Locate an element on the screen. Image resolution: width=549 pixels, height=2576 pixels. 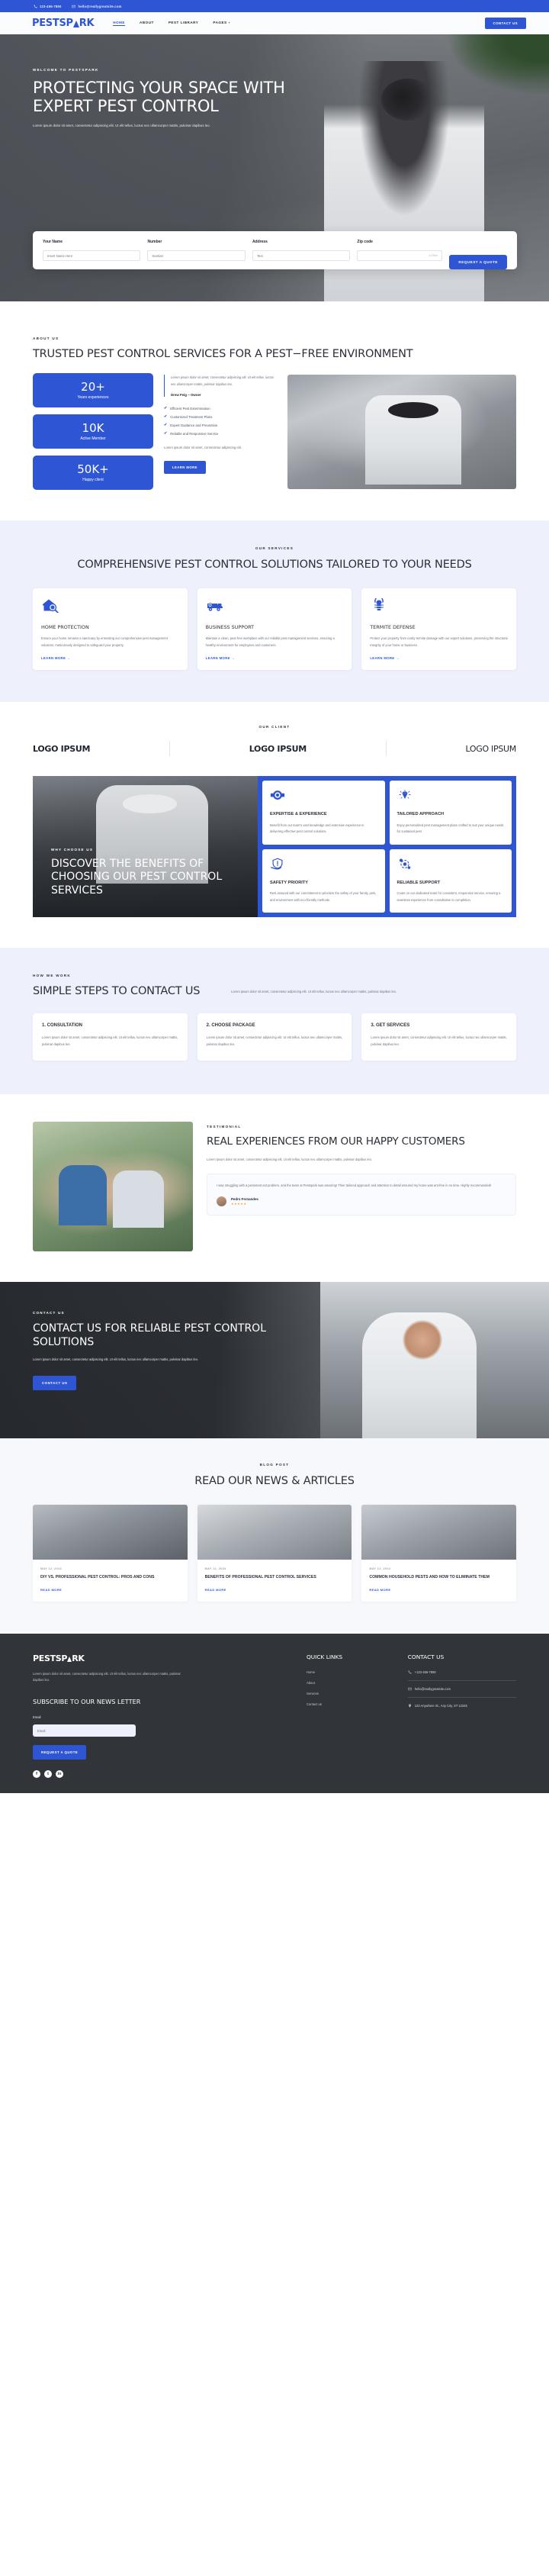
footer-link-home: Home is located at coordinates (357, 1672).